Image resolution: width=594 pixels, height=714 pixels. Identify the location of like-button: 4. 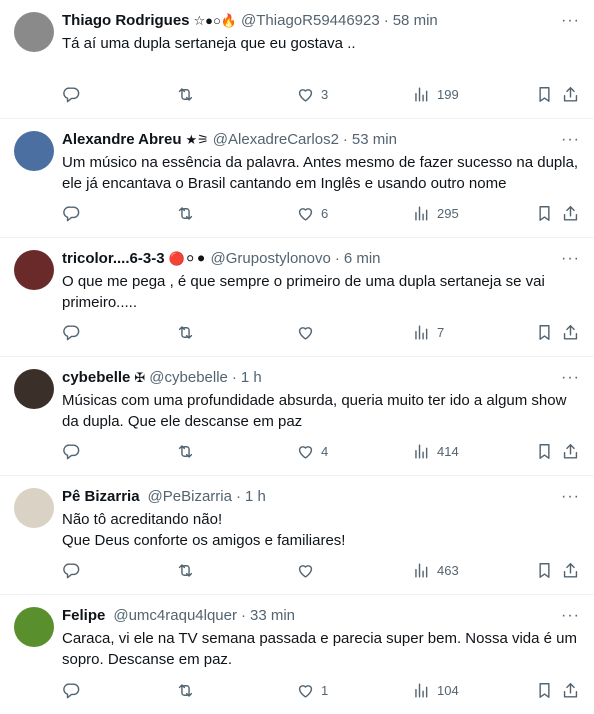
(312, 451).